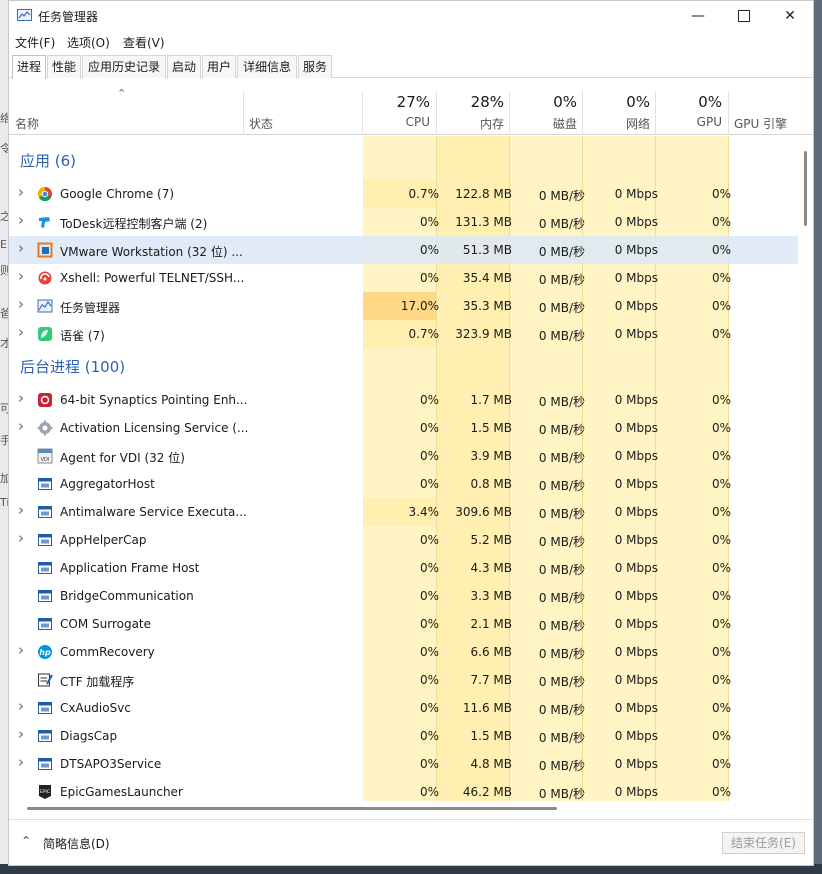  Describe the element at coordinates (219, 66) in the screenshot. I see `tab-users: 用户` at that location.